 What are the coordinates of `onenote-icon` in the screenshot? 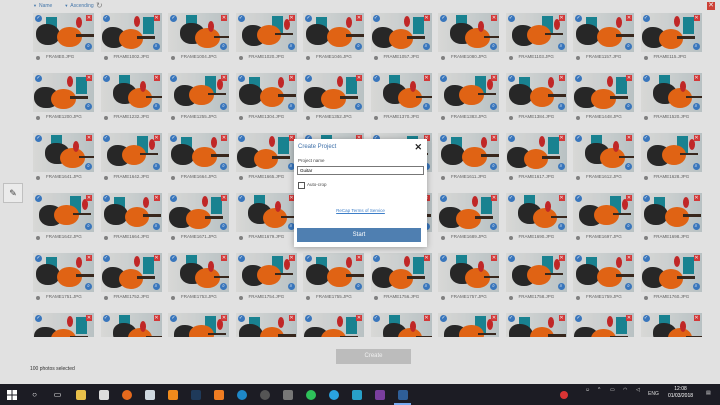 It's located at (379, 394).